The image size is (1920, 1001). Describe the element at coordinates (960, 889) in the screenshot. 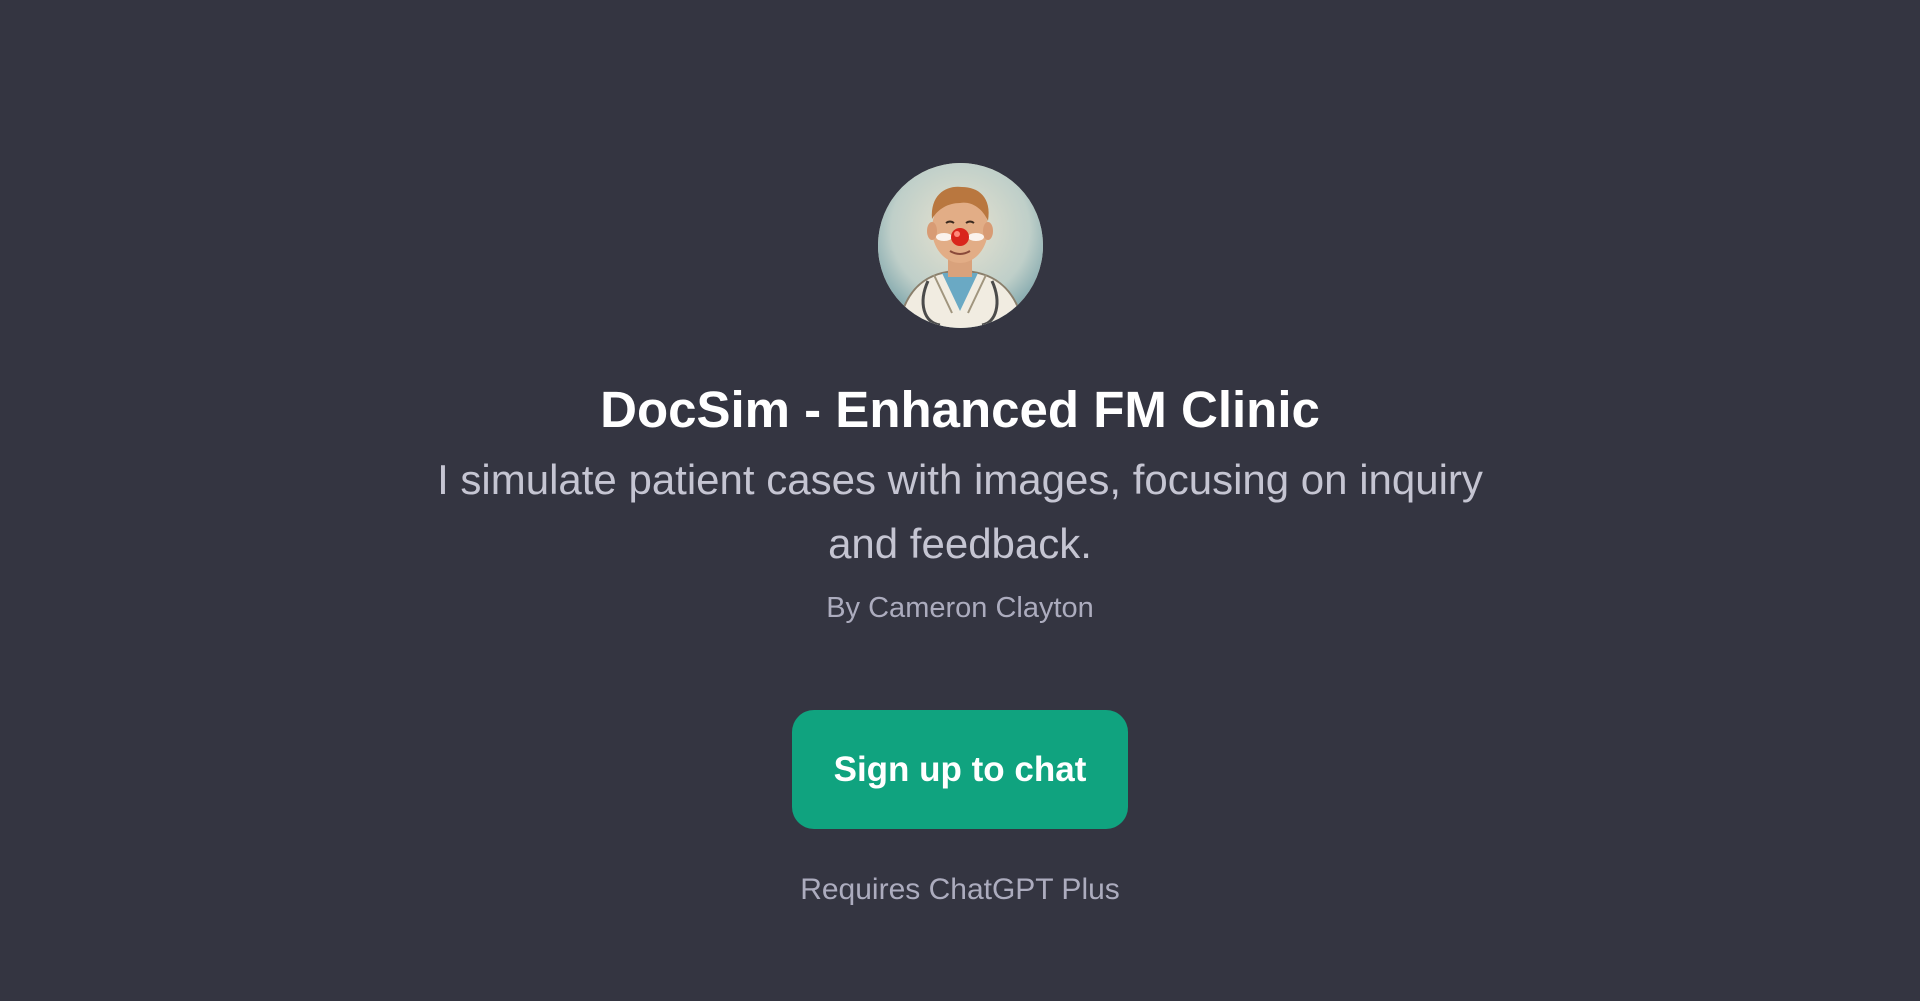

I see `requirement-note: Requires ChatGPT Plus` at that location.